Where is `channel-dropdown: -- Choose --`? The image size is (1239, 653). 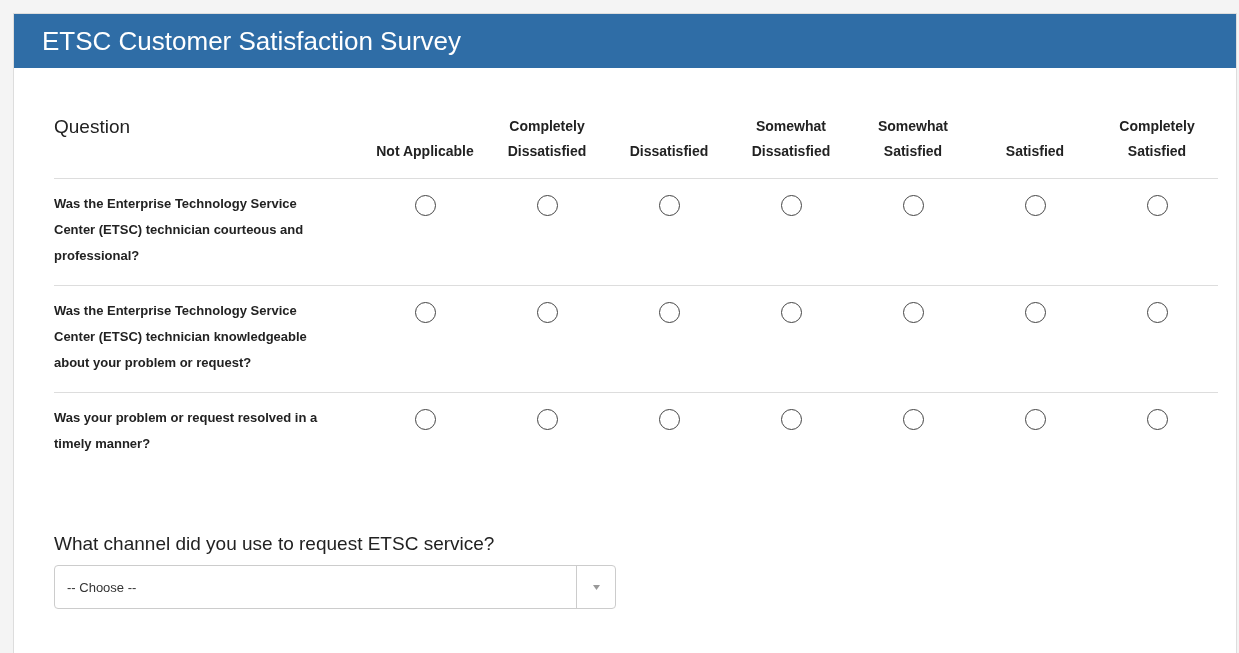 channel-dropdown: -- Choose -- is located at coordinates (335, 587).